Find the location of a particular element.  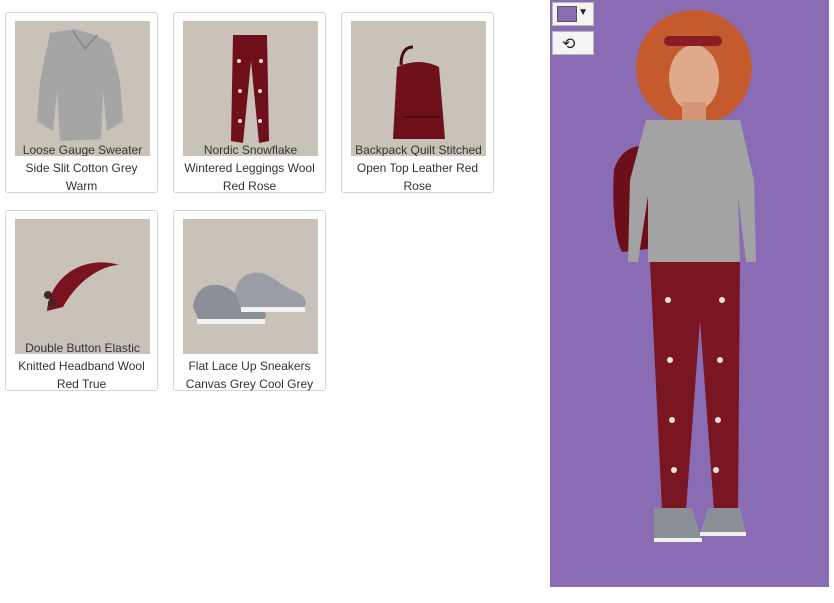

item-title-line: Nordic Snowflake is located at coordinates (250, 149).